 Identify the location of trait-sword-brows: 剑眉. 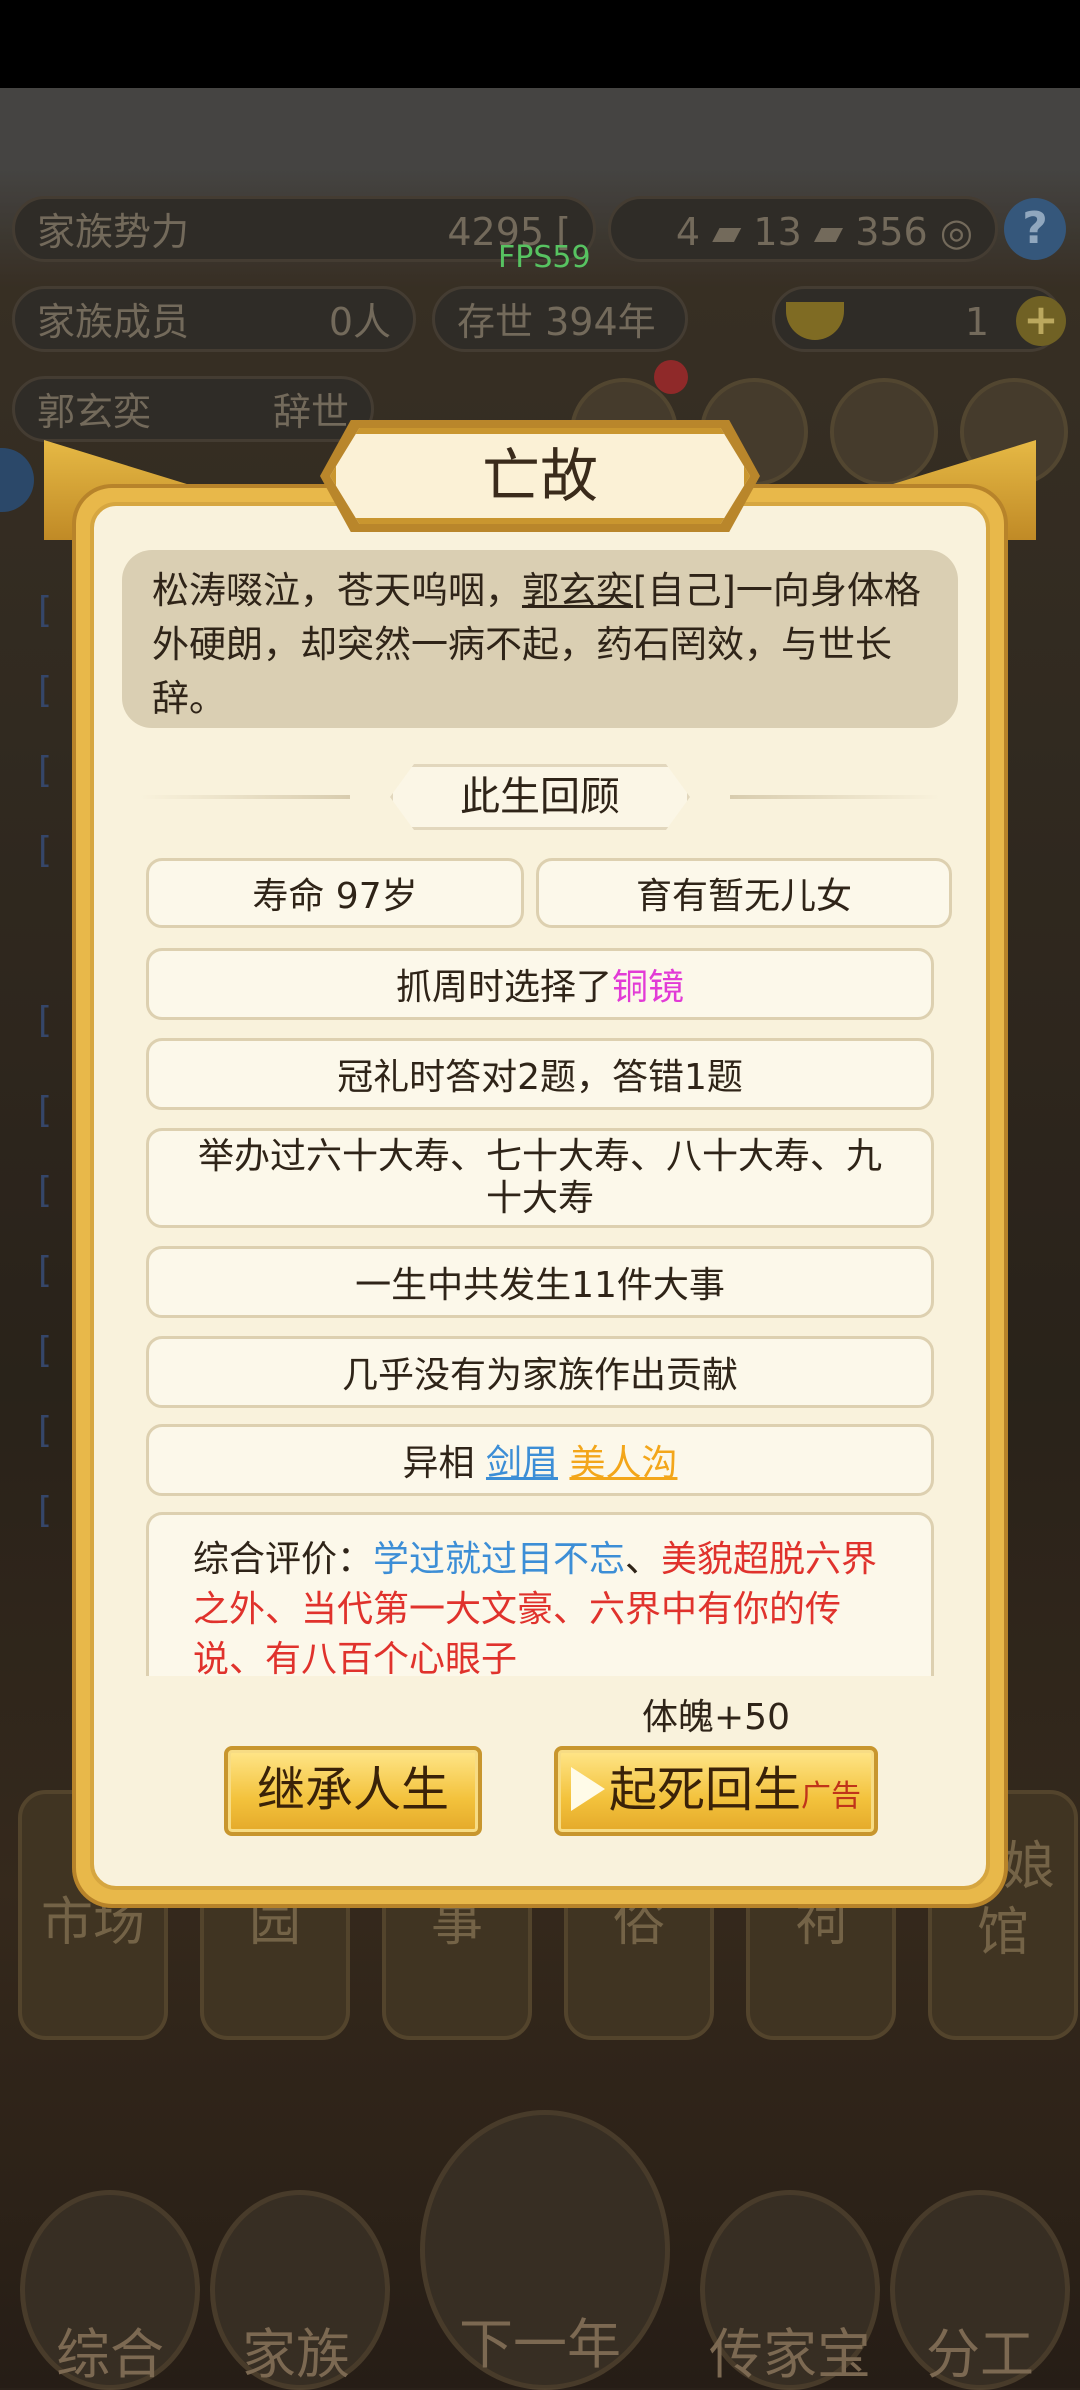
(522, 1460).